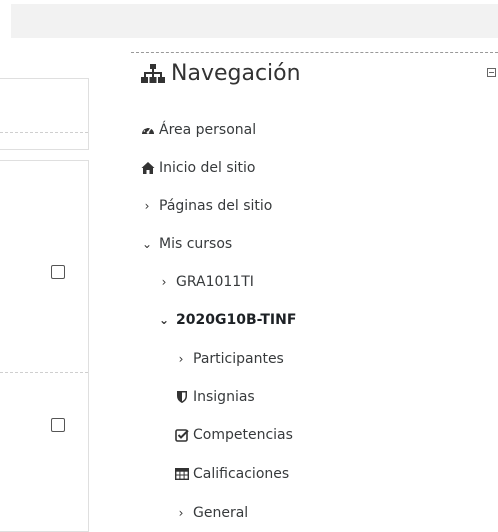 The image size is (498, 532). What do you see at coordinates (182, 435) in the screenshot?
I see `checkbox-icon` at bounding box center [182, 435].